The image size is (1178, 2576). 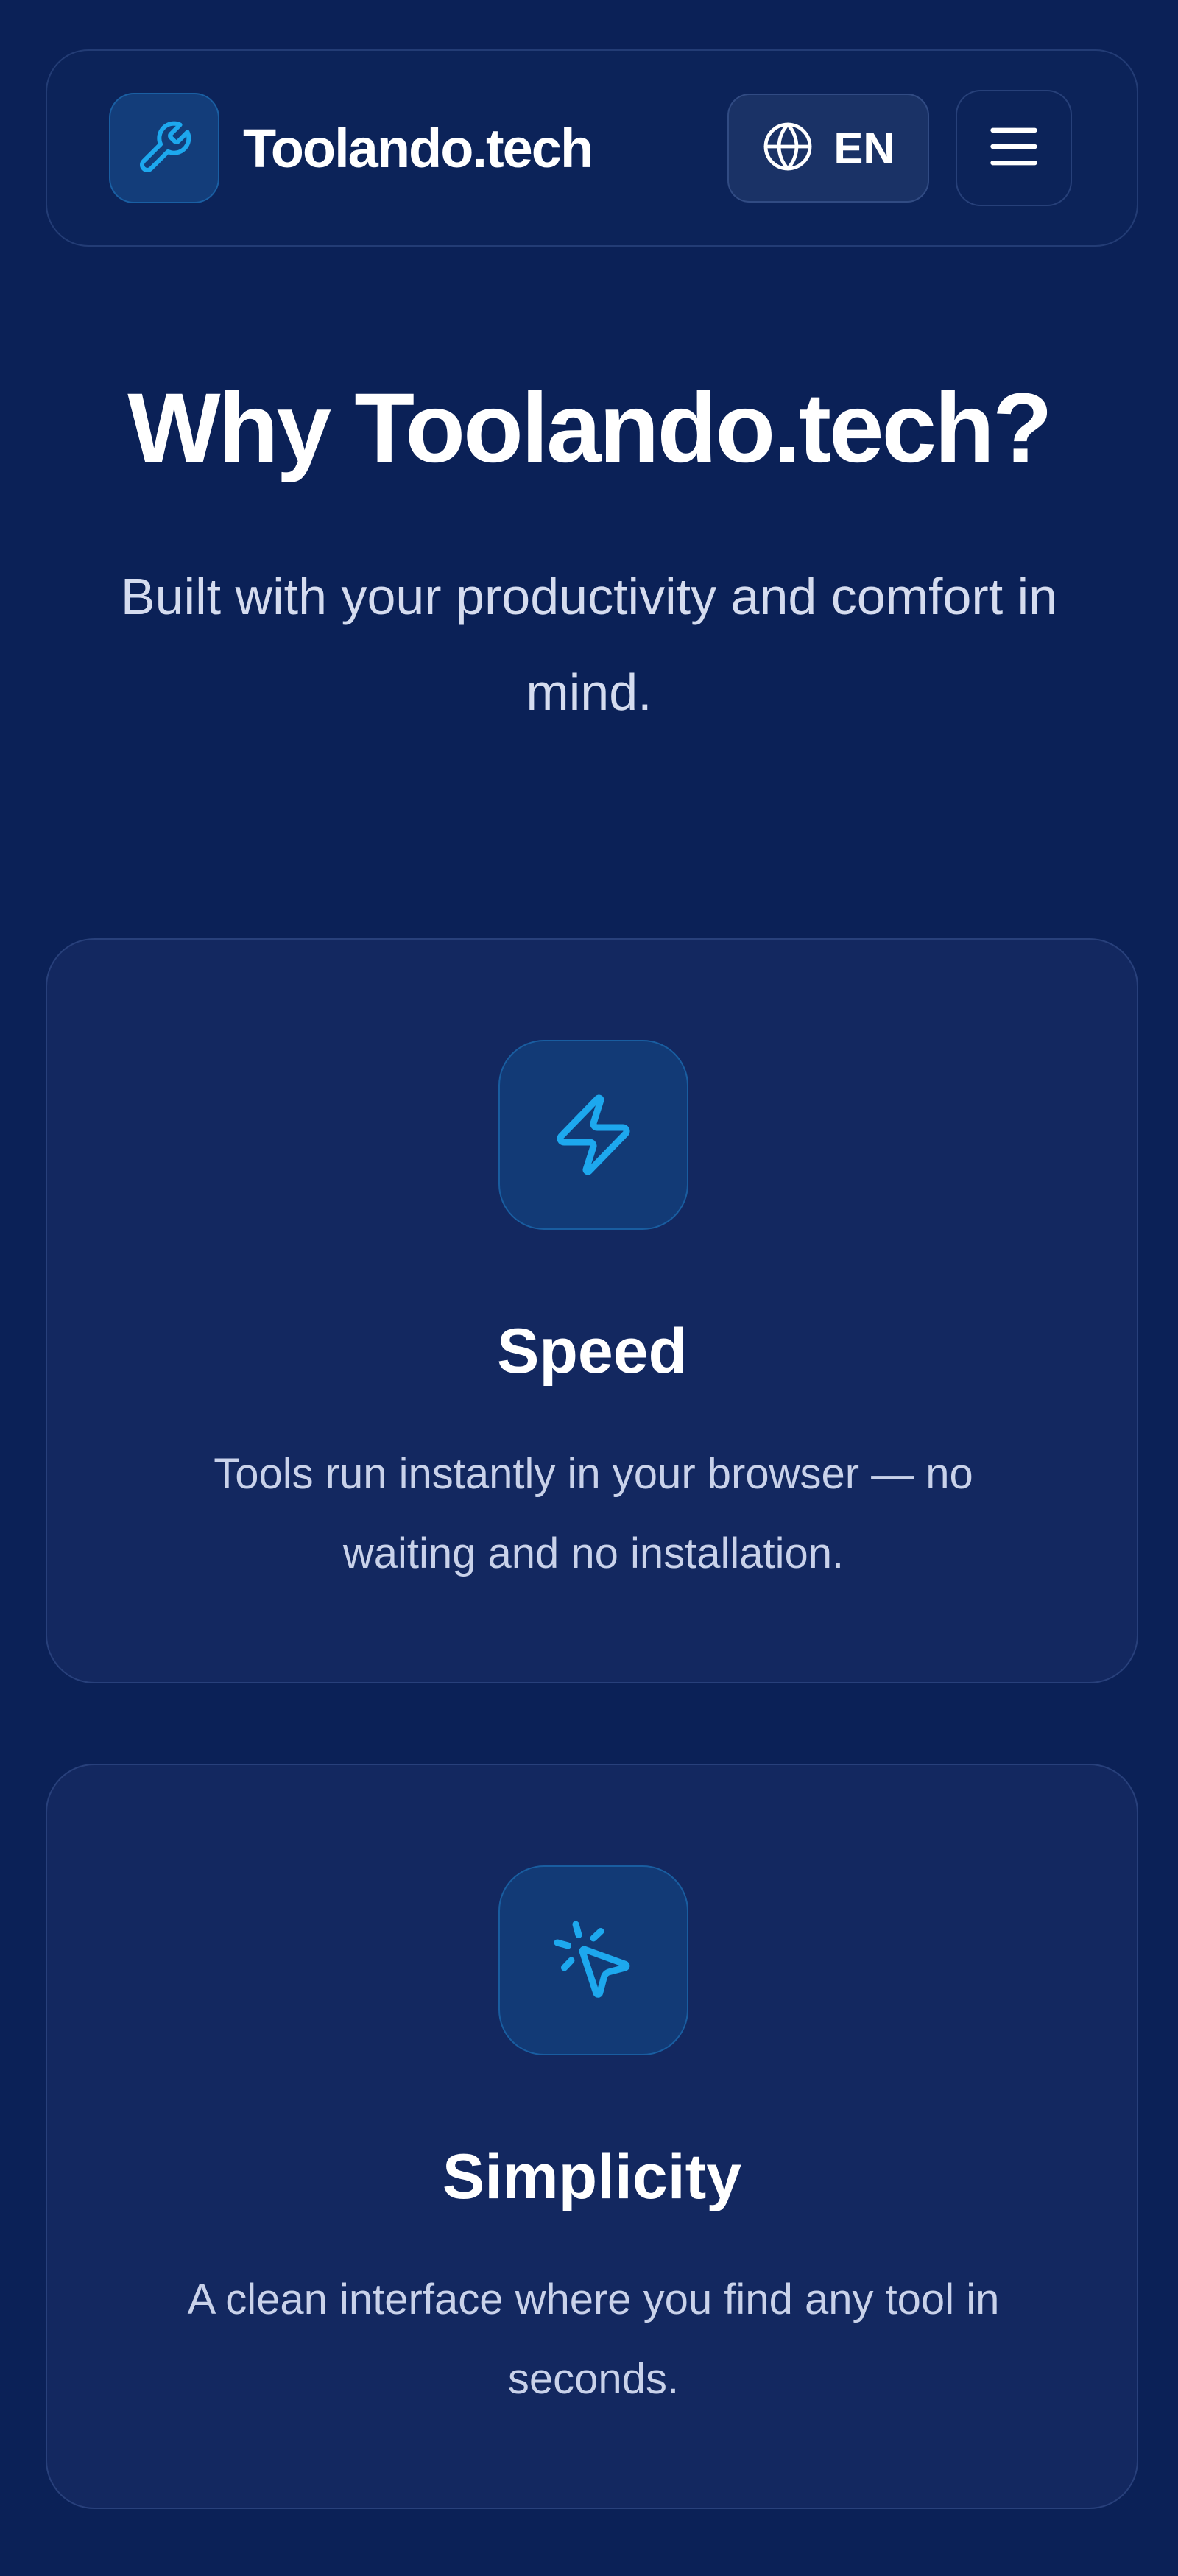 What do you see at coordinates (593, 1135) in the screenshot?
I see `lightning-bolt-icon` at bounding box center [593, 1135].